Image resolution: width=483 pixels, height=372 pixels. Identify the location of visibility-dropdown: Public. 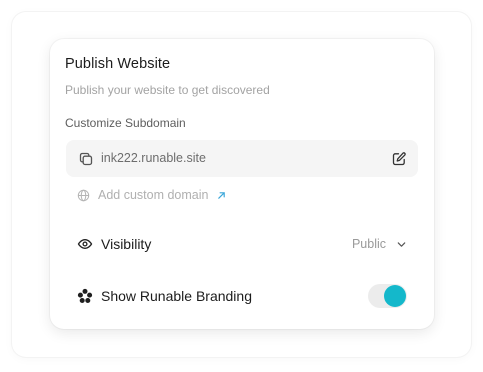
(379, 244).